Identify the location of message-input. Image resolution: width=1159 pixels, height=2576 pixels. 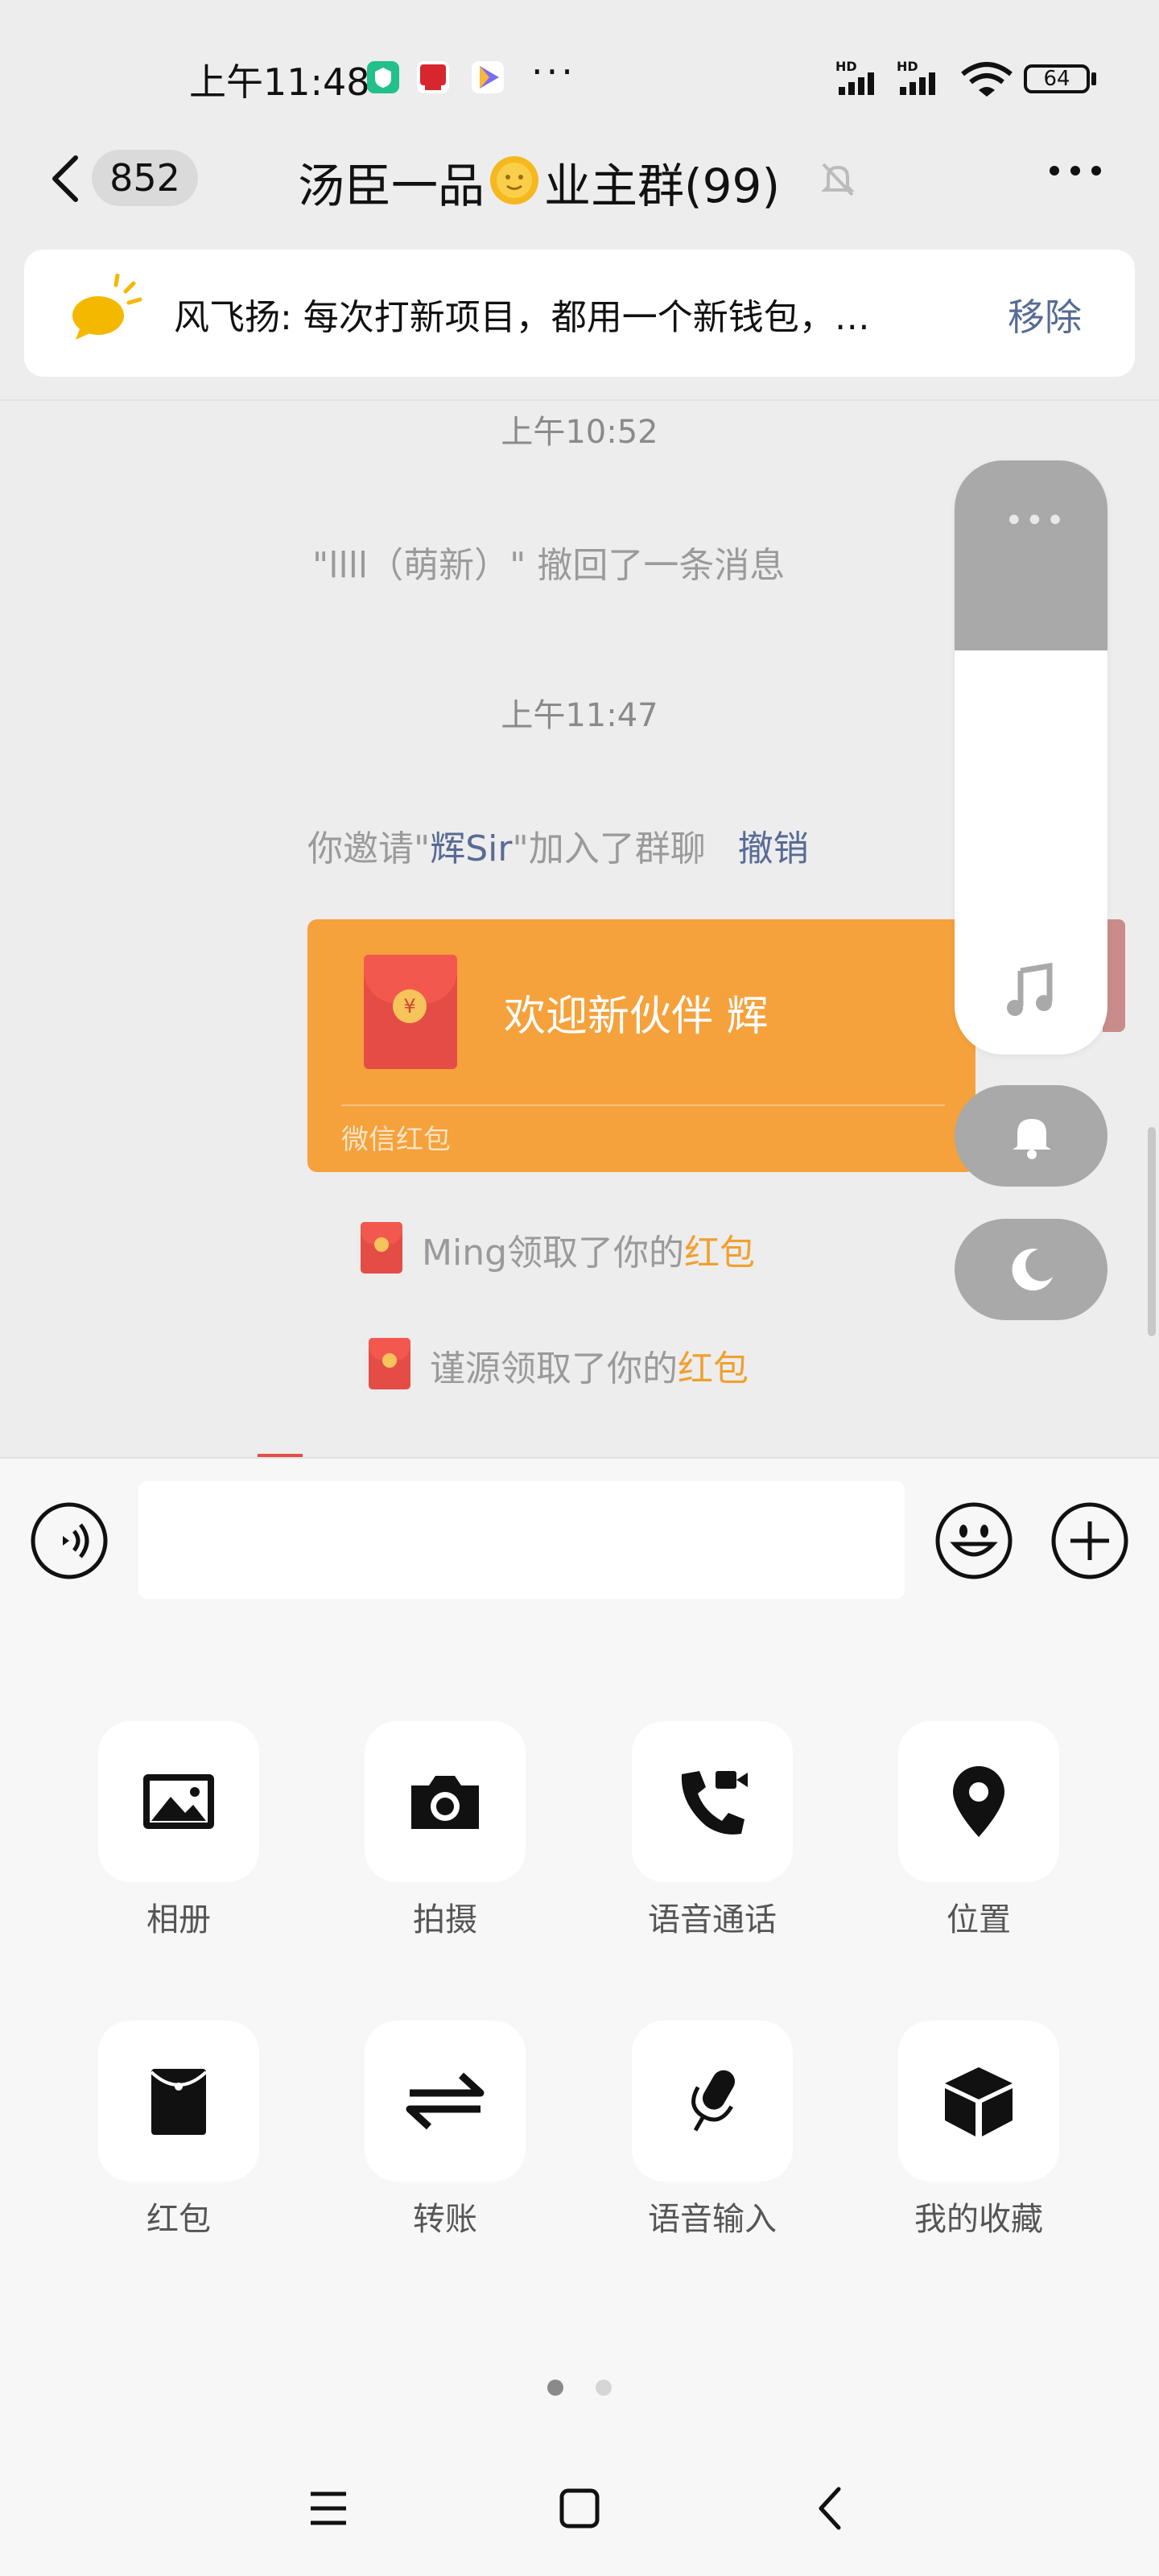
(521, 1540).